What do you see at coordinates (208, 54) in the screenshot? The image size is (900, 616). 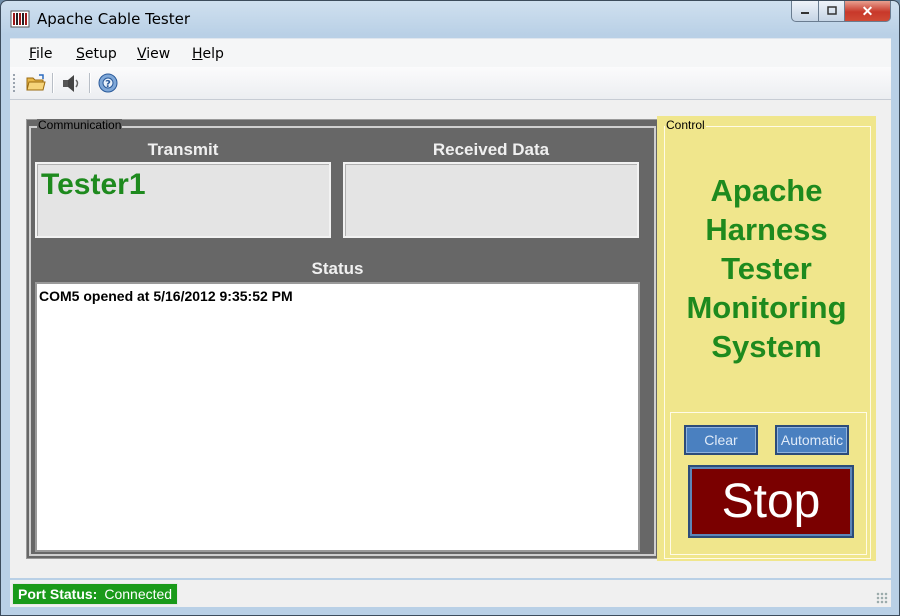 I see `menu-help: Help` at bounding box center [208, 54].